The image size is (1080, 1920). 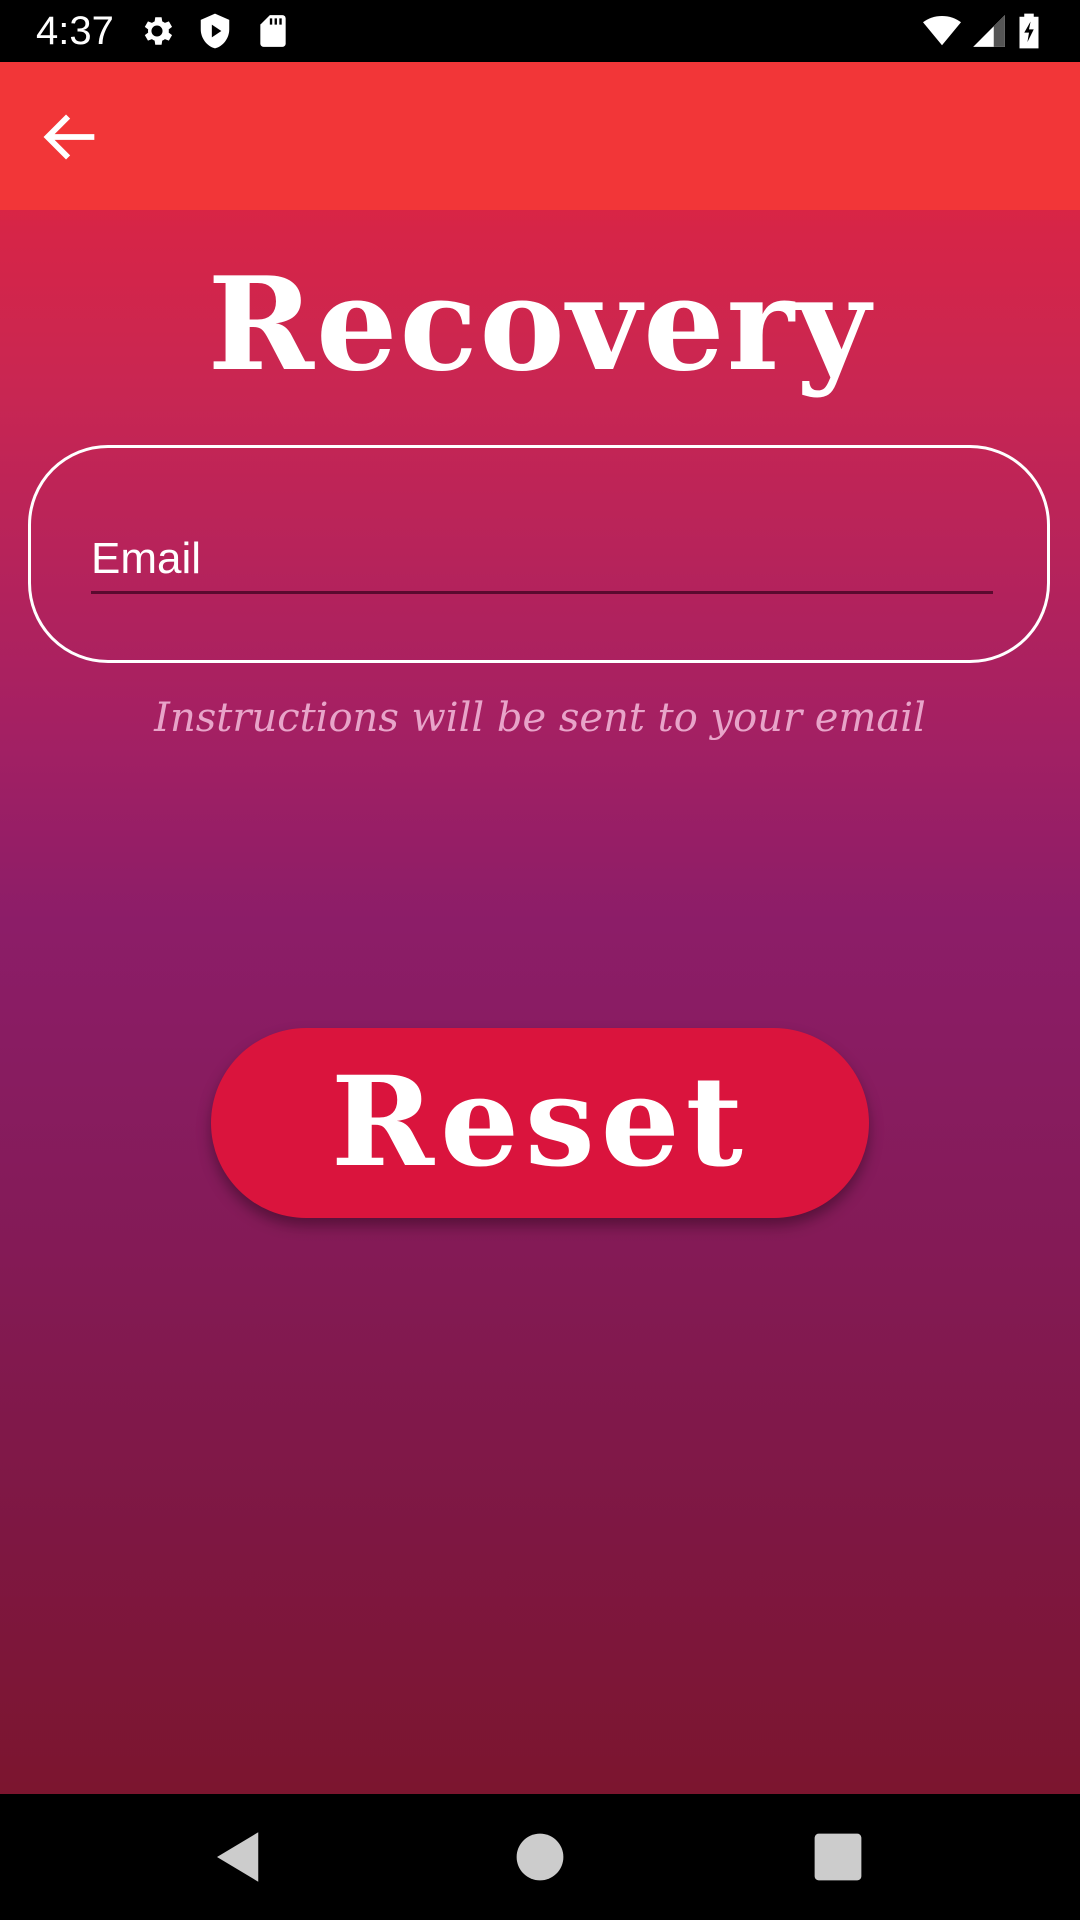 I want to click on page-title: Recovery, so click(x=540, y=325).